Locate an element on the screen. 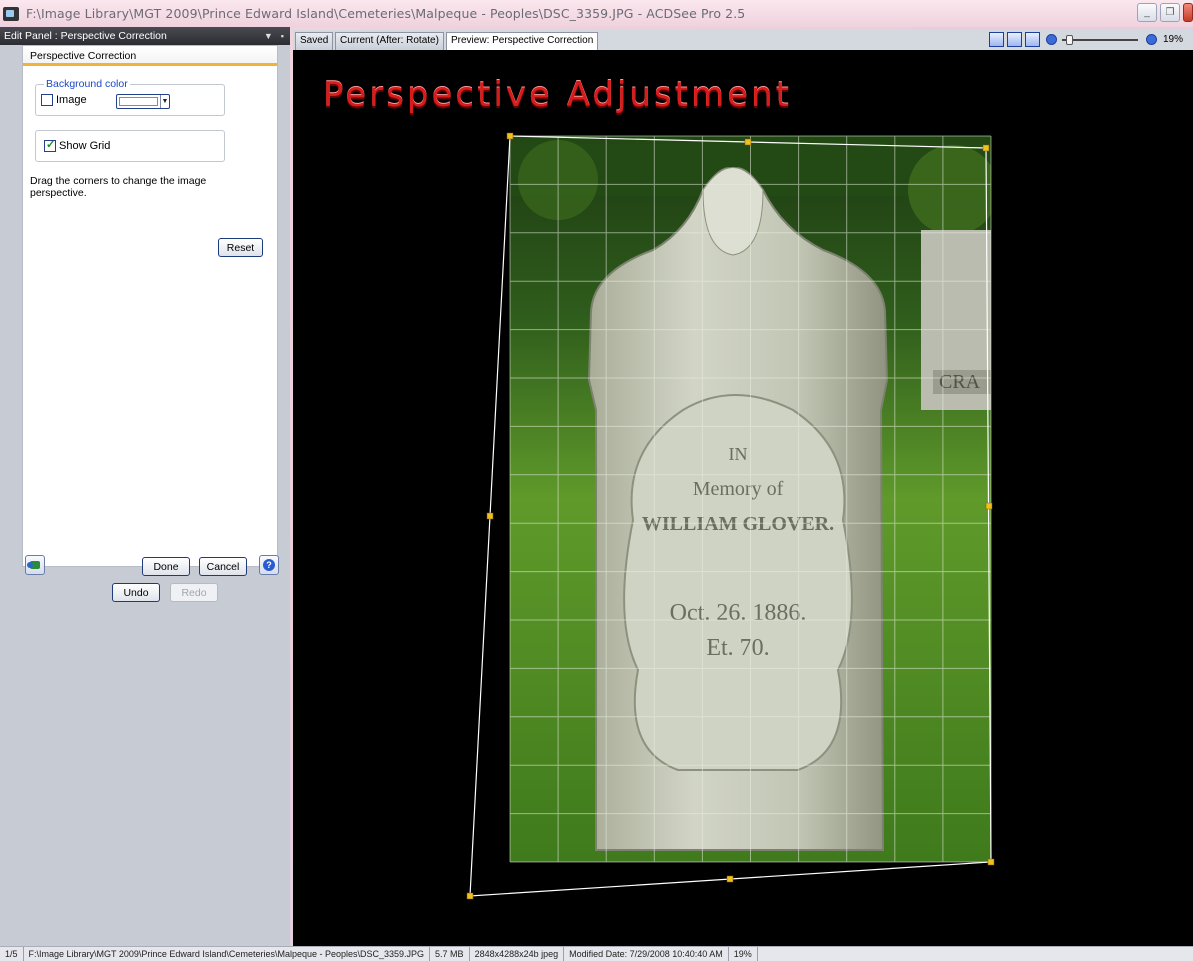  status-zoom: 19% is located at coordinates (743, 954).